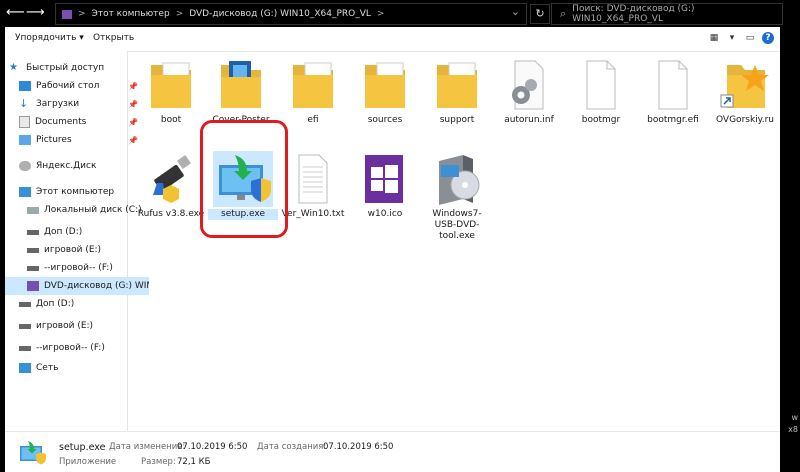 The height and width of the screenshot is (472, 800). Describe the element at coordinates (73, 326) in the screenshot. I see `nav-item-igrovoy-e-network: игровой (E:)` at that location.